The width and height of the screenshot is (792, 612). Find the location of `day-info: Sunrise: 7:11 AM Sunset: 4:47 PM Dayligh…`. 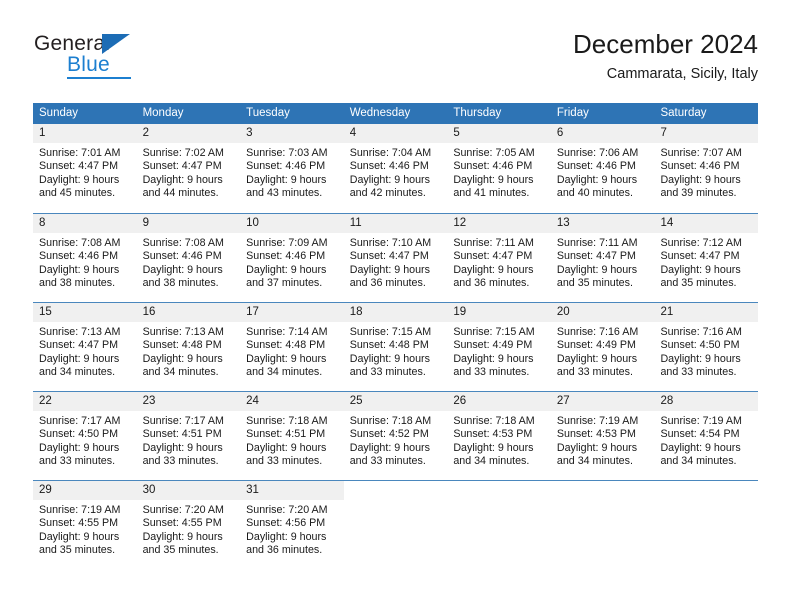

day-info: Sunrise: 7:11 AM Sunset: 4:47 PM Dayligh… is located at coordinates (603, 262).